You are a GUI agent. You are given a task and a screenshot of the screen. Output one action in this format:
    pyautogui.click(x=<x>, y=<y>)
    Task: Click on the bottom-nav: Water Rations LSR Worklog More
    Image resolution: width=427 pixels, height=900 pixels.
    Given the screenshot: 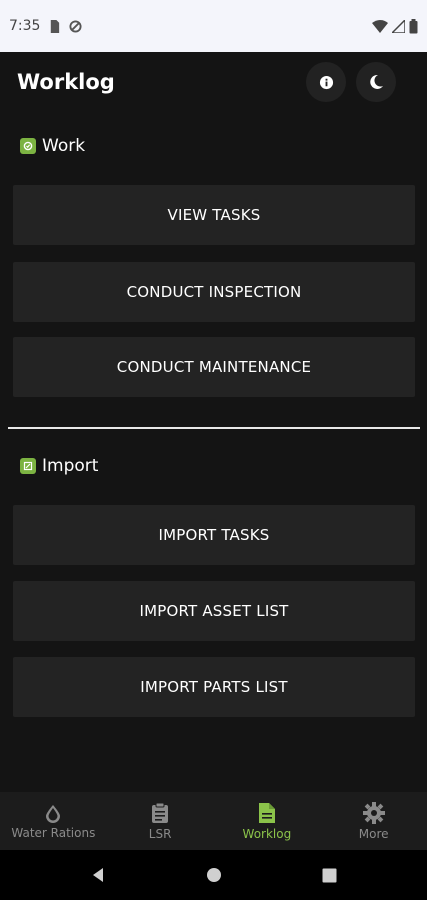 What is the action you would take?
    pyautogui.click(x=213, y=821)
    